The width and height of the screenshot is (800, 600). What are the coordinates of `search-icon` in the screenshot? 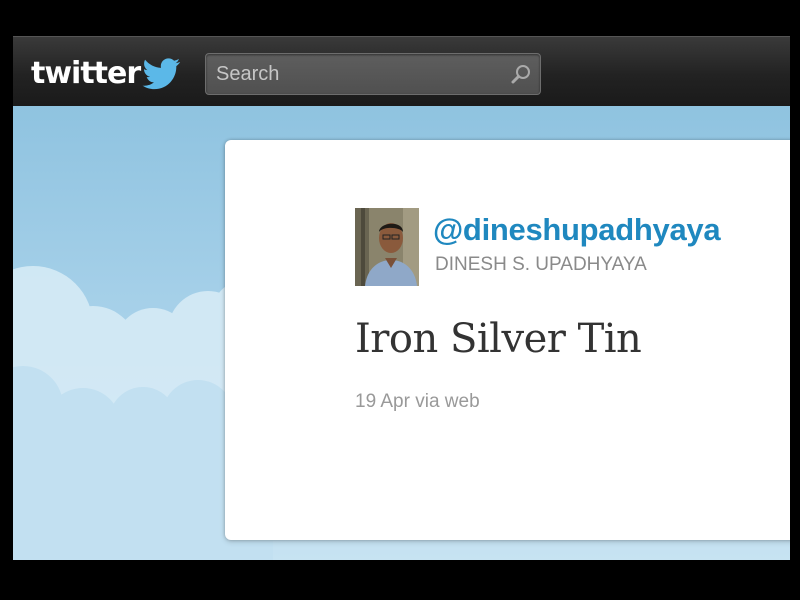 It's located at (521, 74).